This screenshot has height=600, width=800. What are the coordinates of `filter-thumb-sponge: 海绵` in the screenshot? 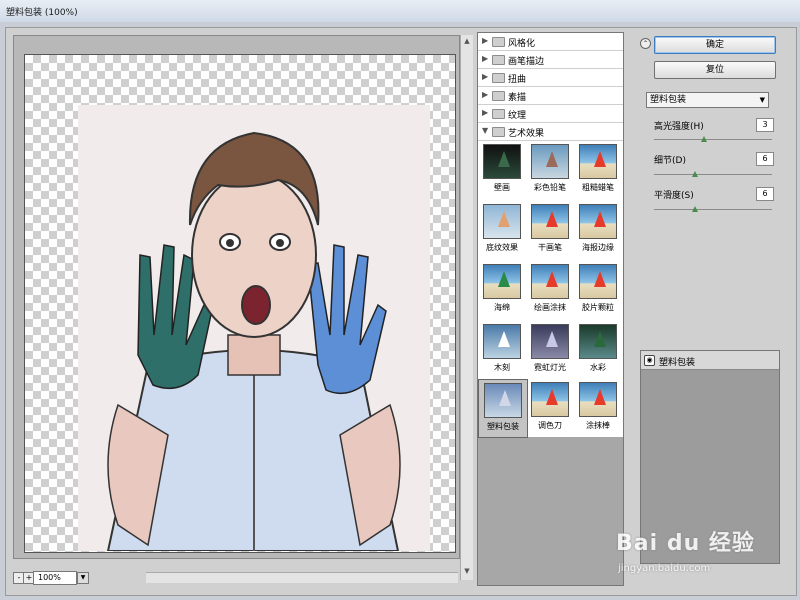 It's located at (502, 289).